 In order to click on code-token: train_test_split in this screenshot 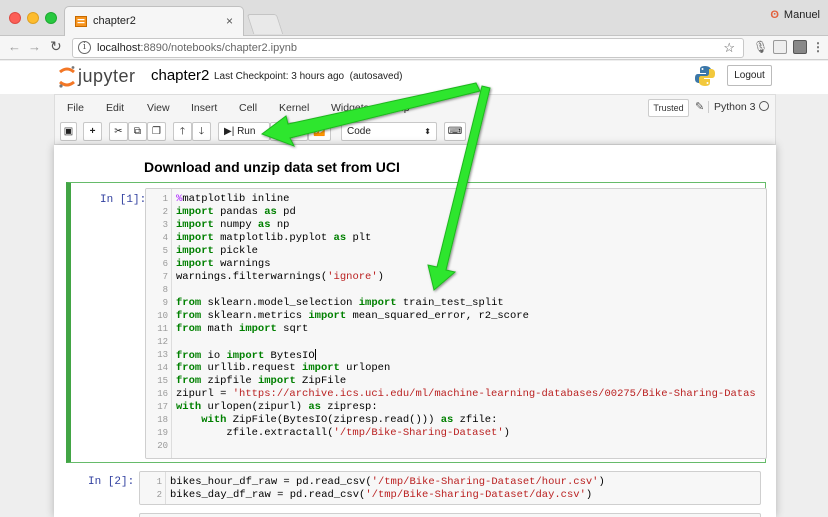, I will do `click(450, 303)`.